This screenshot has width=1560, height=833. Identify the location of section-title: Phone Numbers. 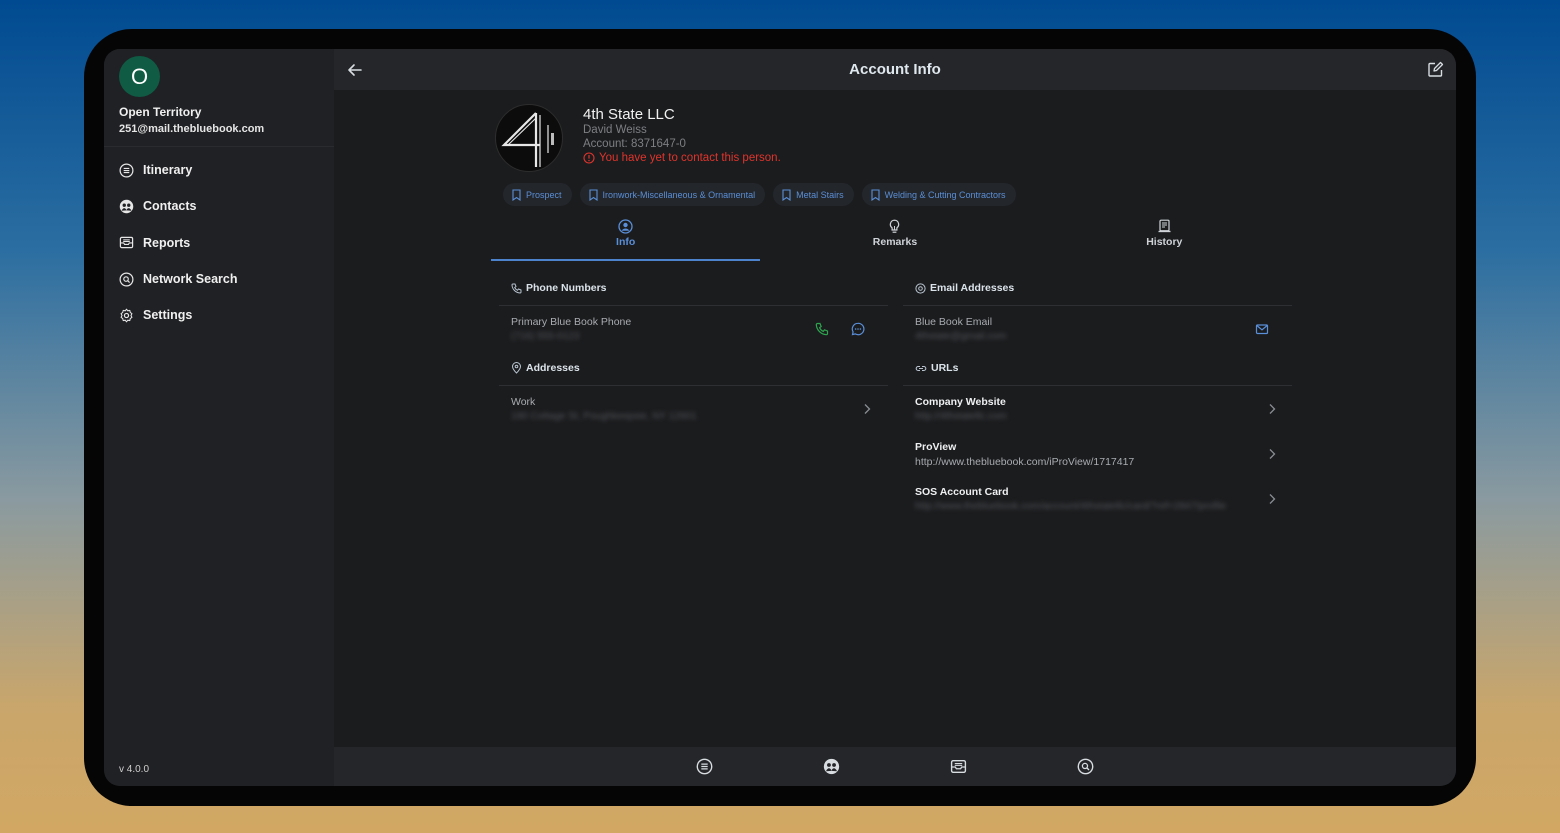
(566, 288).